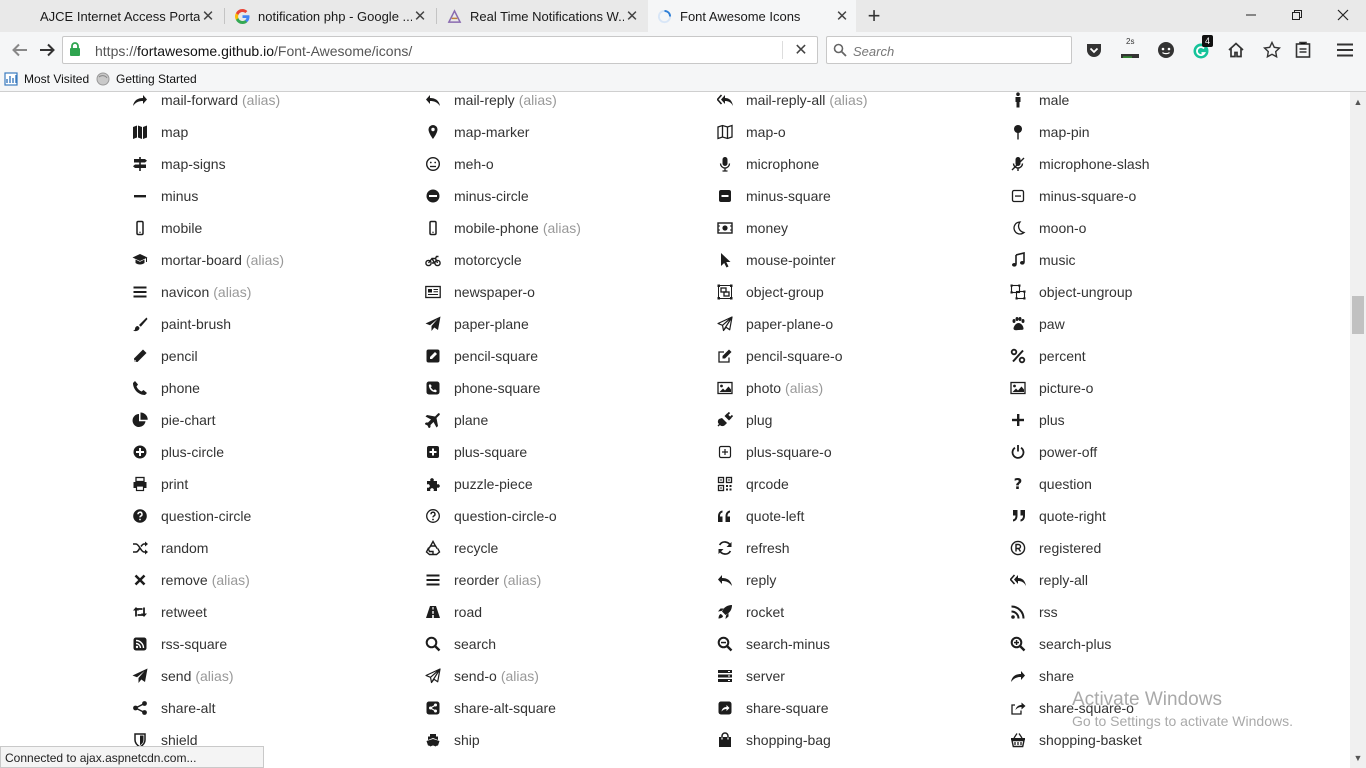  Describe the element at coordinates (857, 612) in the screenshot. I see `icon-entry-rocket: rocket` at that location.